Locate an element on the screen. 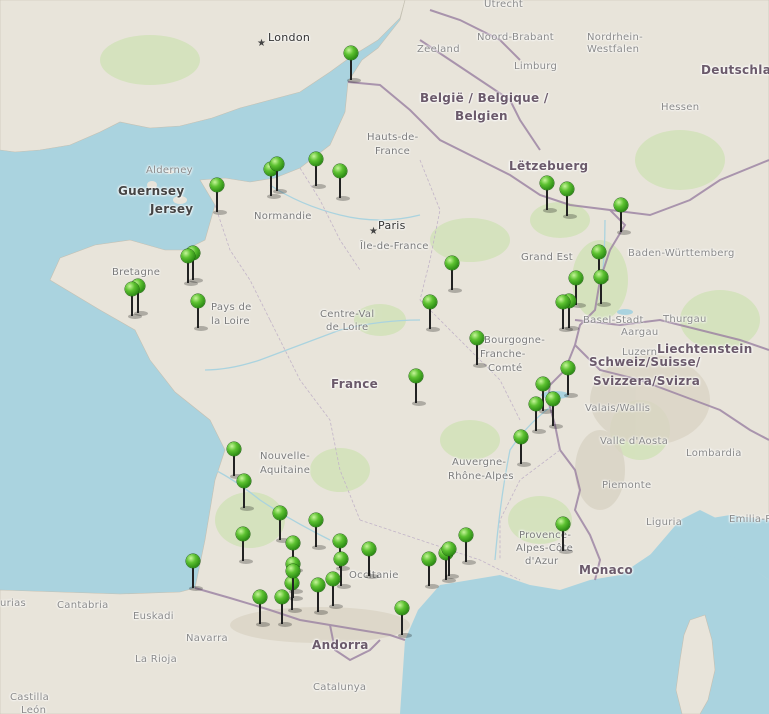  label-cantabria: Cantabria is located at coordinates (83, 605).